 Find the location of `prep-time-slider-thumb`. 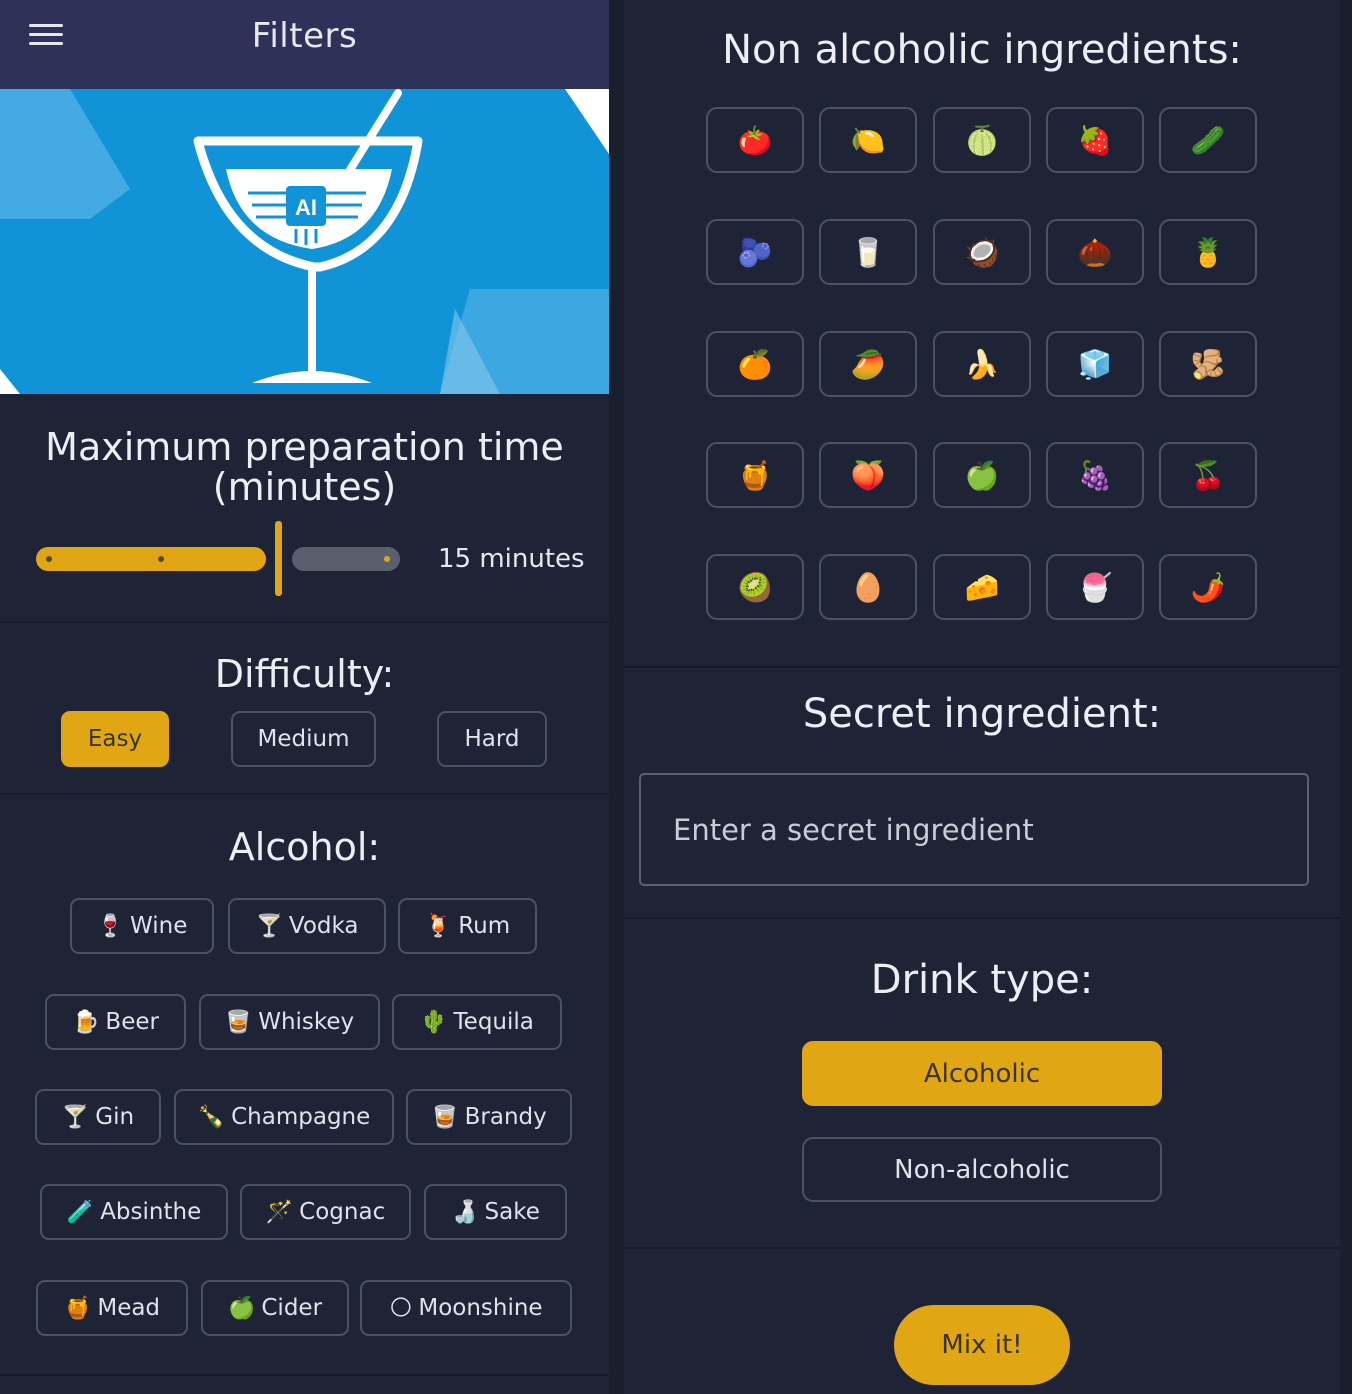

prep-time-slider-thumb is located at coordinates (278, 558).